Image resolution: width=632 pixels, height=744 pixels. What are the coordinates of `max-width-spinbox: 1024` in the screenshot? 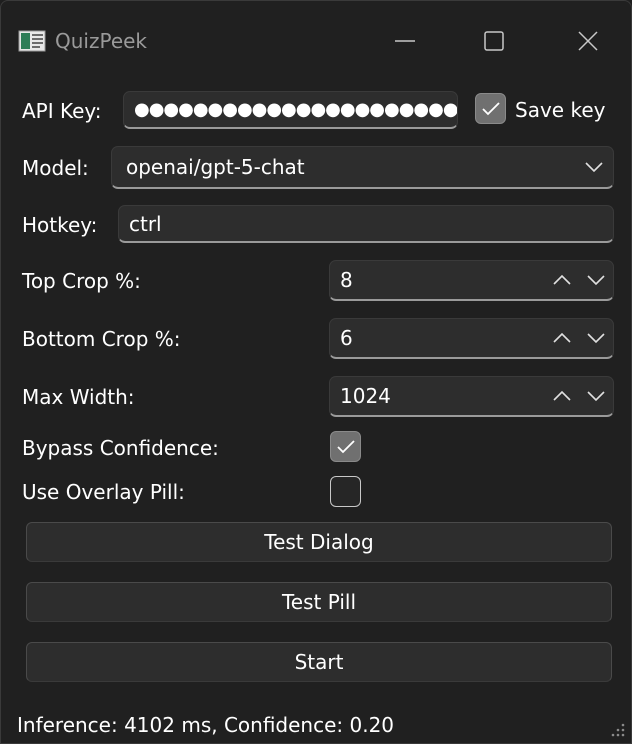 It's located at (471, 396).